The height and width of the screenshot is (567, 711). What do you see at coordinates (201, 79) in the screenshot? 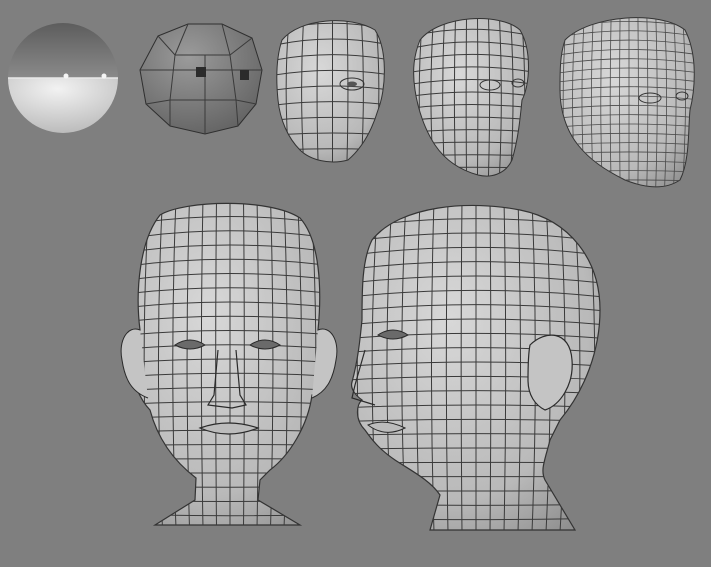
I see `cube-sphere-icon` at bounding box center [201, 79].